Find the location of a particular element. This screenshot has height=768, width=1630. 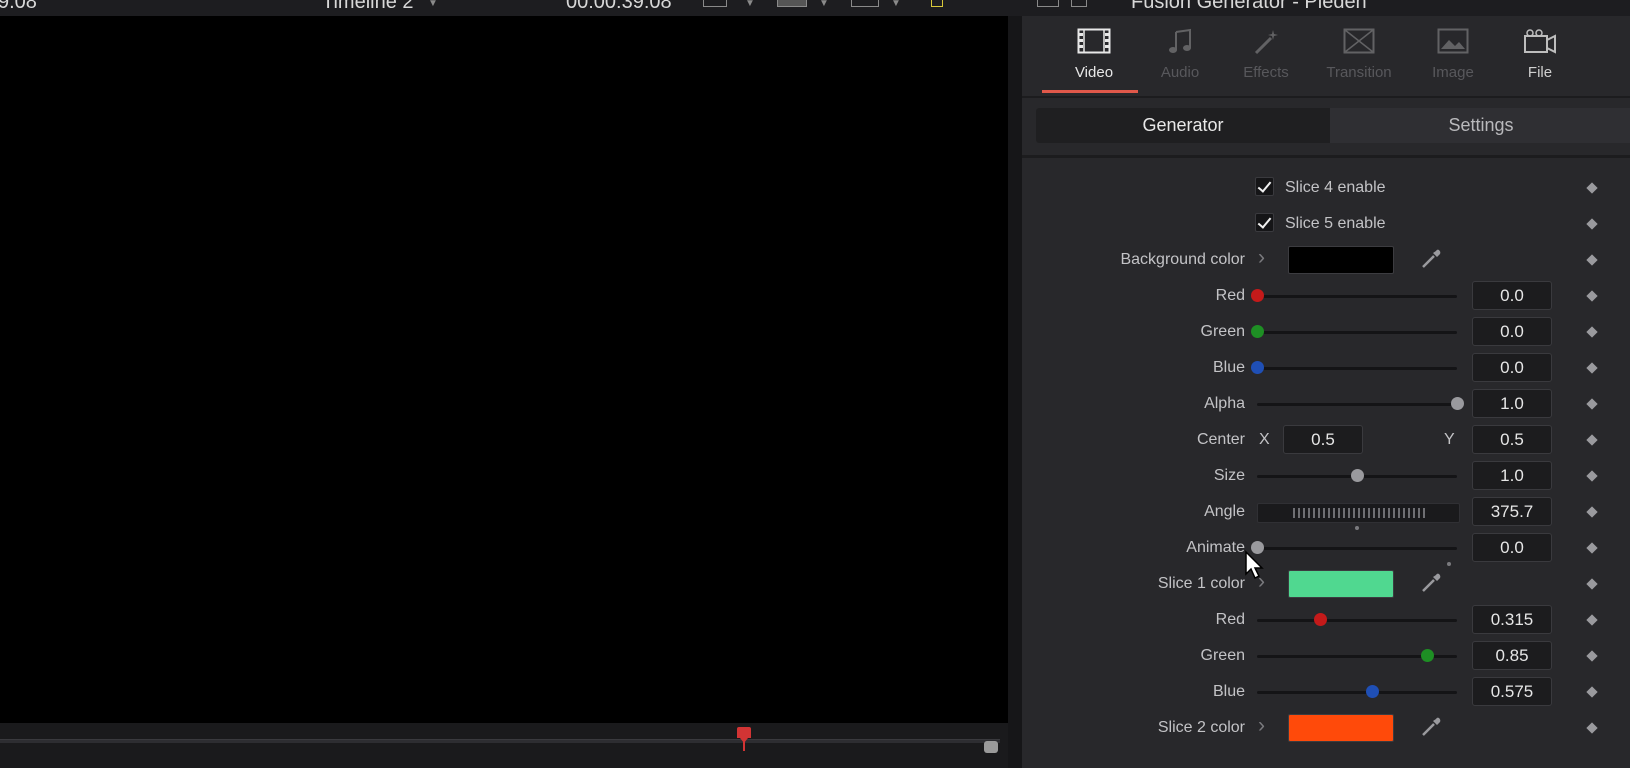

tab-video: Video is located at coordinates (1094, 61).